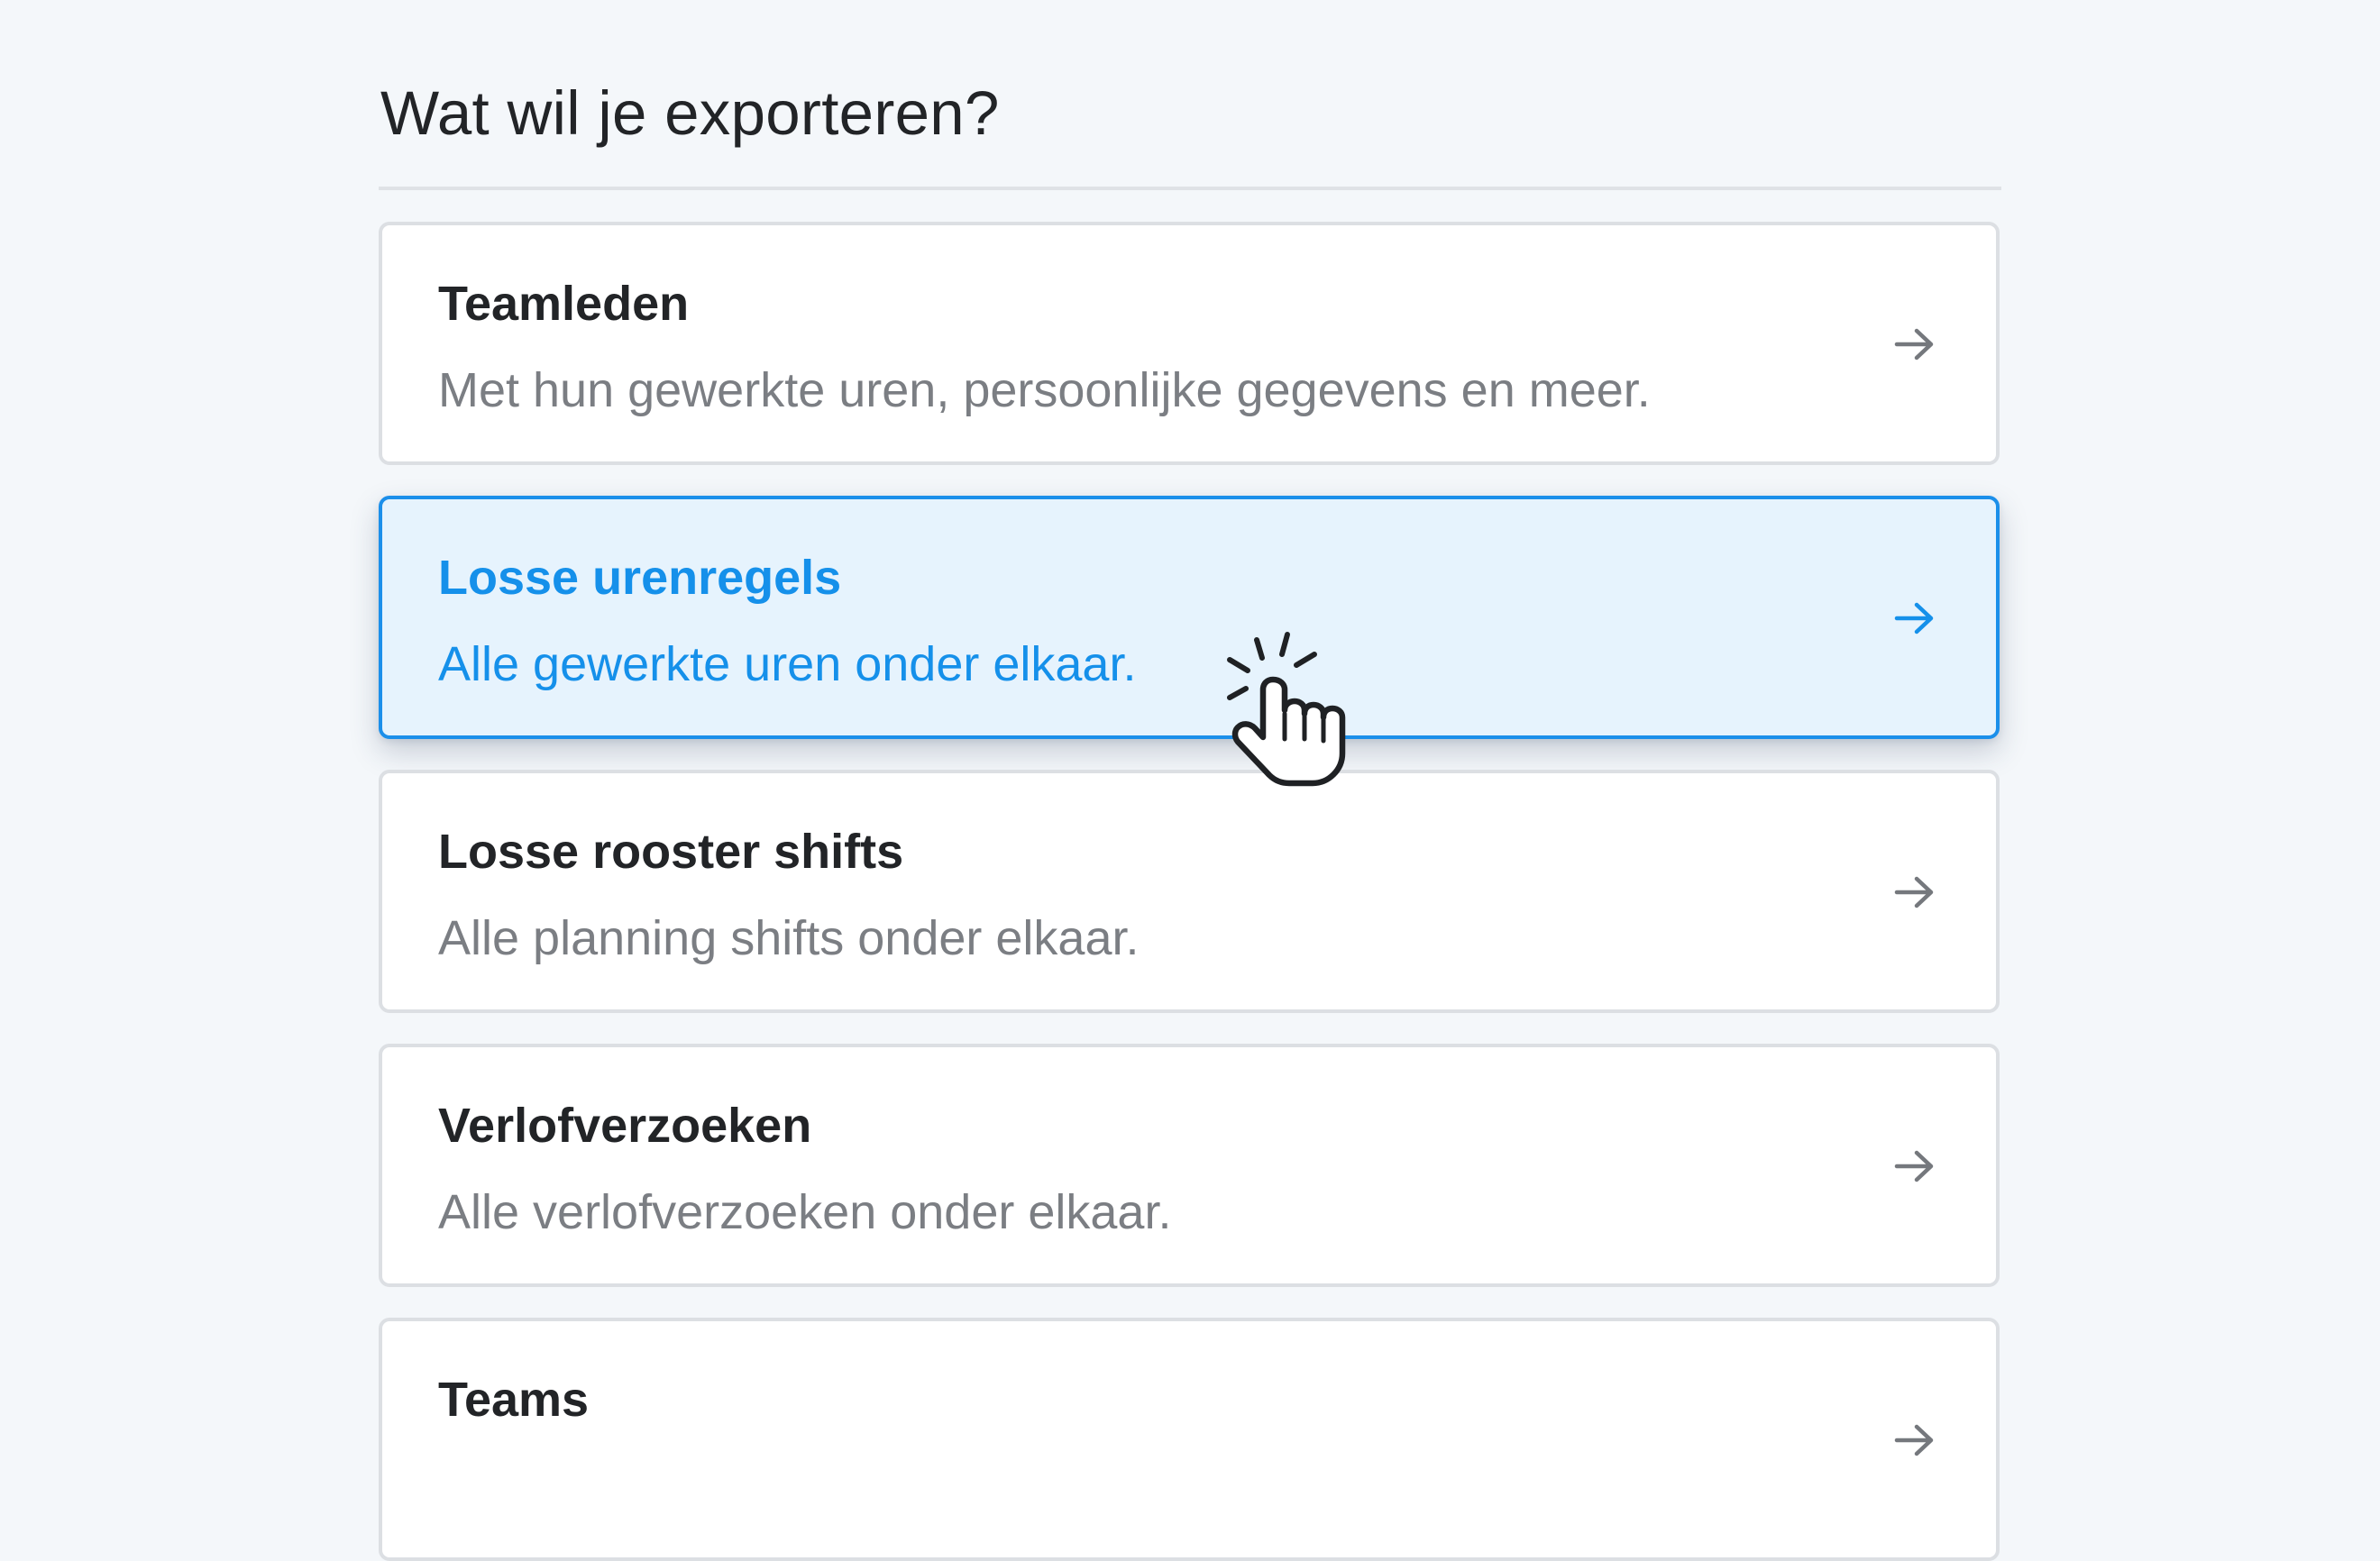  Describe the element at coordinates (671, 852) in the screenshot. I see `option-title: Losse rooster shifts` at that location.